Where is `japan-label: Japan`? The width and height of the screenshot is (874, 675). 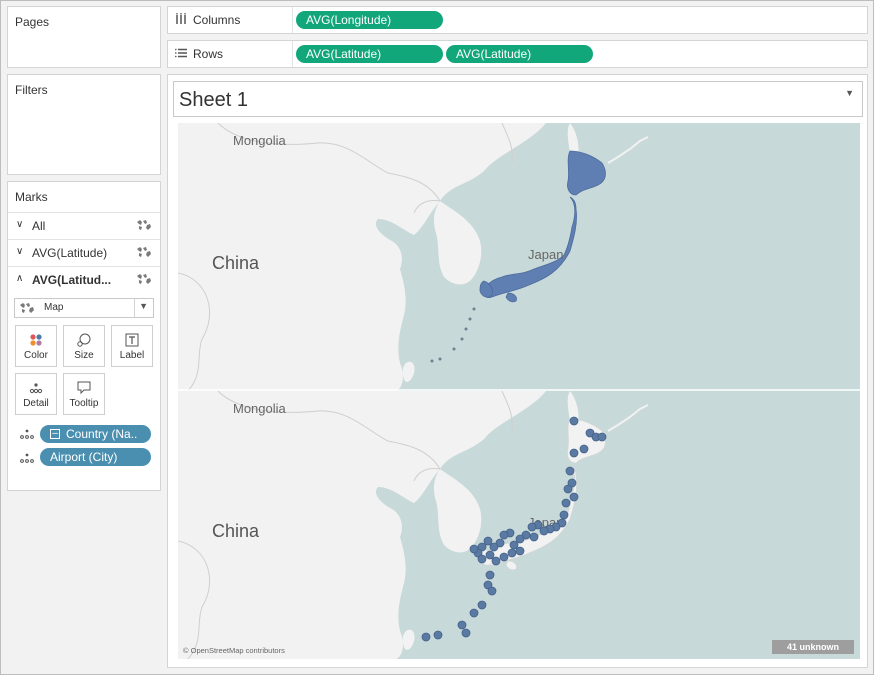 japan-label: Japan is located at coordinates (545, 254).